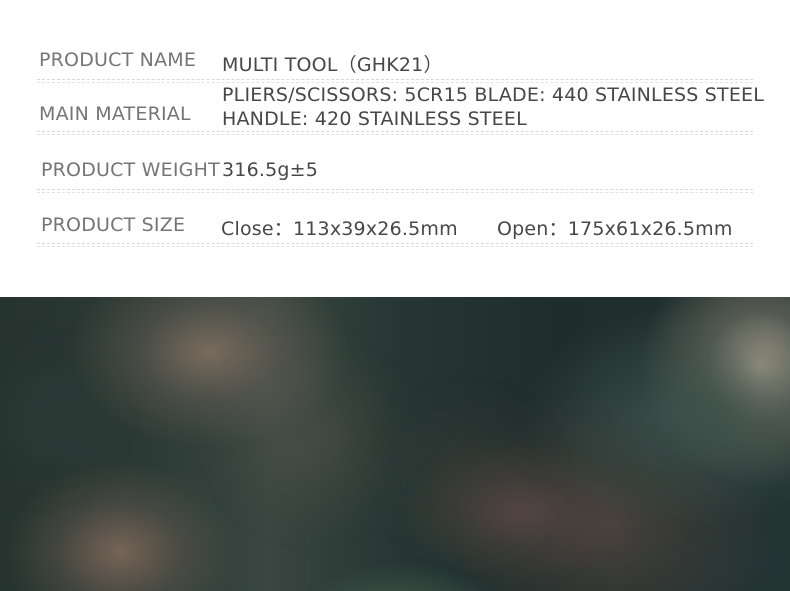 This screenshot has height=591, width=790. Describe the element at coordinates (113, 225) in the screenshot. I see `product-size-label: PRODUCT SIZE` at that location.